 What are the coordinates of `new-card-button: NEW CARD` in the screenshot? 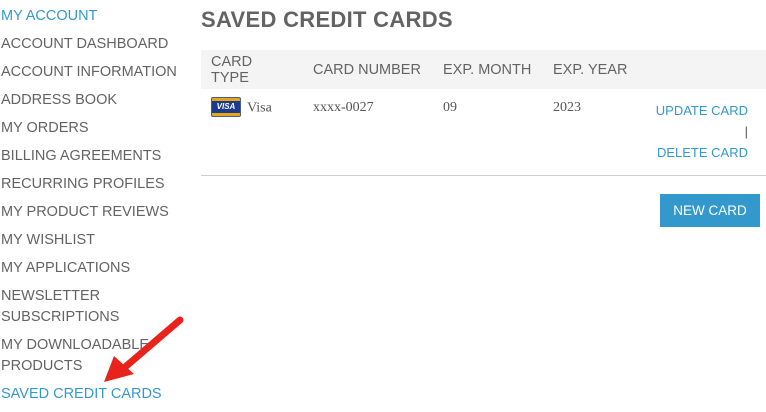 It's located at (710, 210).